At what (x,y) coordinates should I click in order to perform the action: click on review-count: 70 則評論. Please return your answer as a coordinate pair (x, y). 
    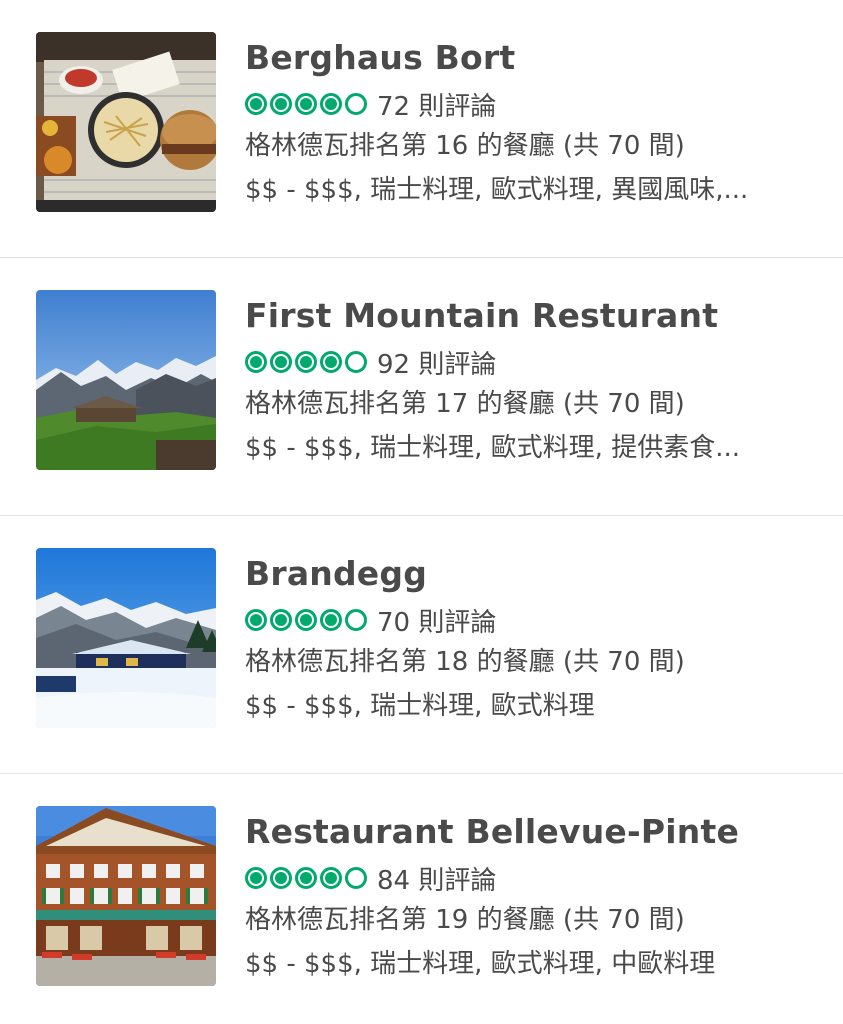
    Looking at the image, I should click on (436, 620).